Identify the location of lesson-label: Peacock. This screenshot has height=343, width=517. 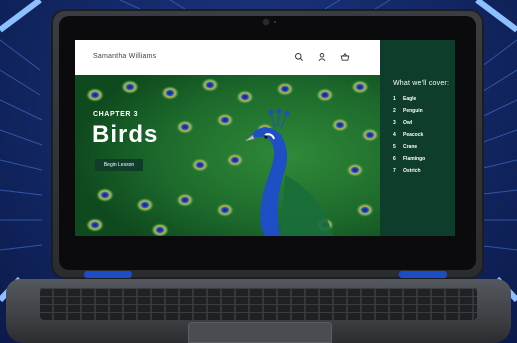
(413, 135).